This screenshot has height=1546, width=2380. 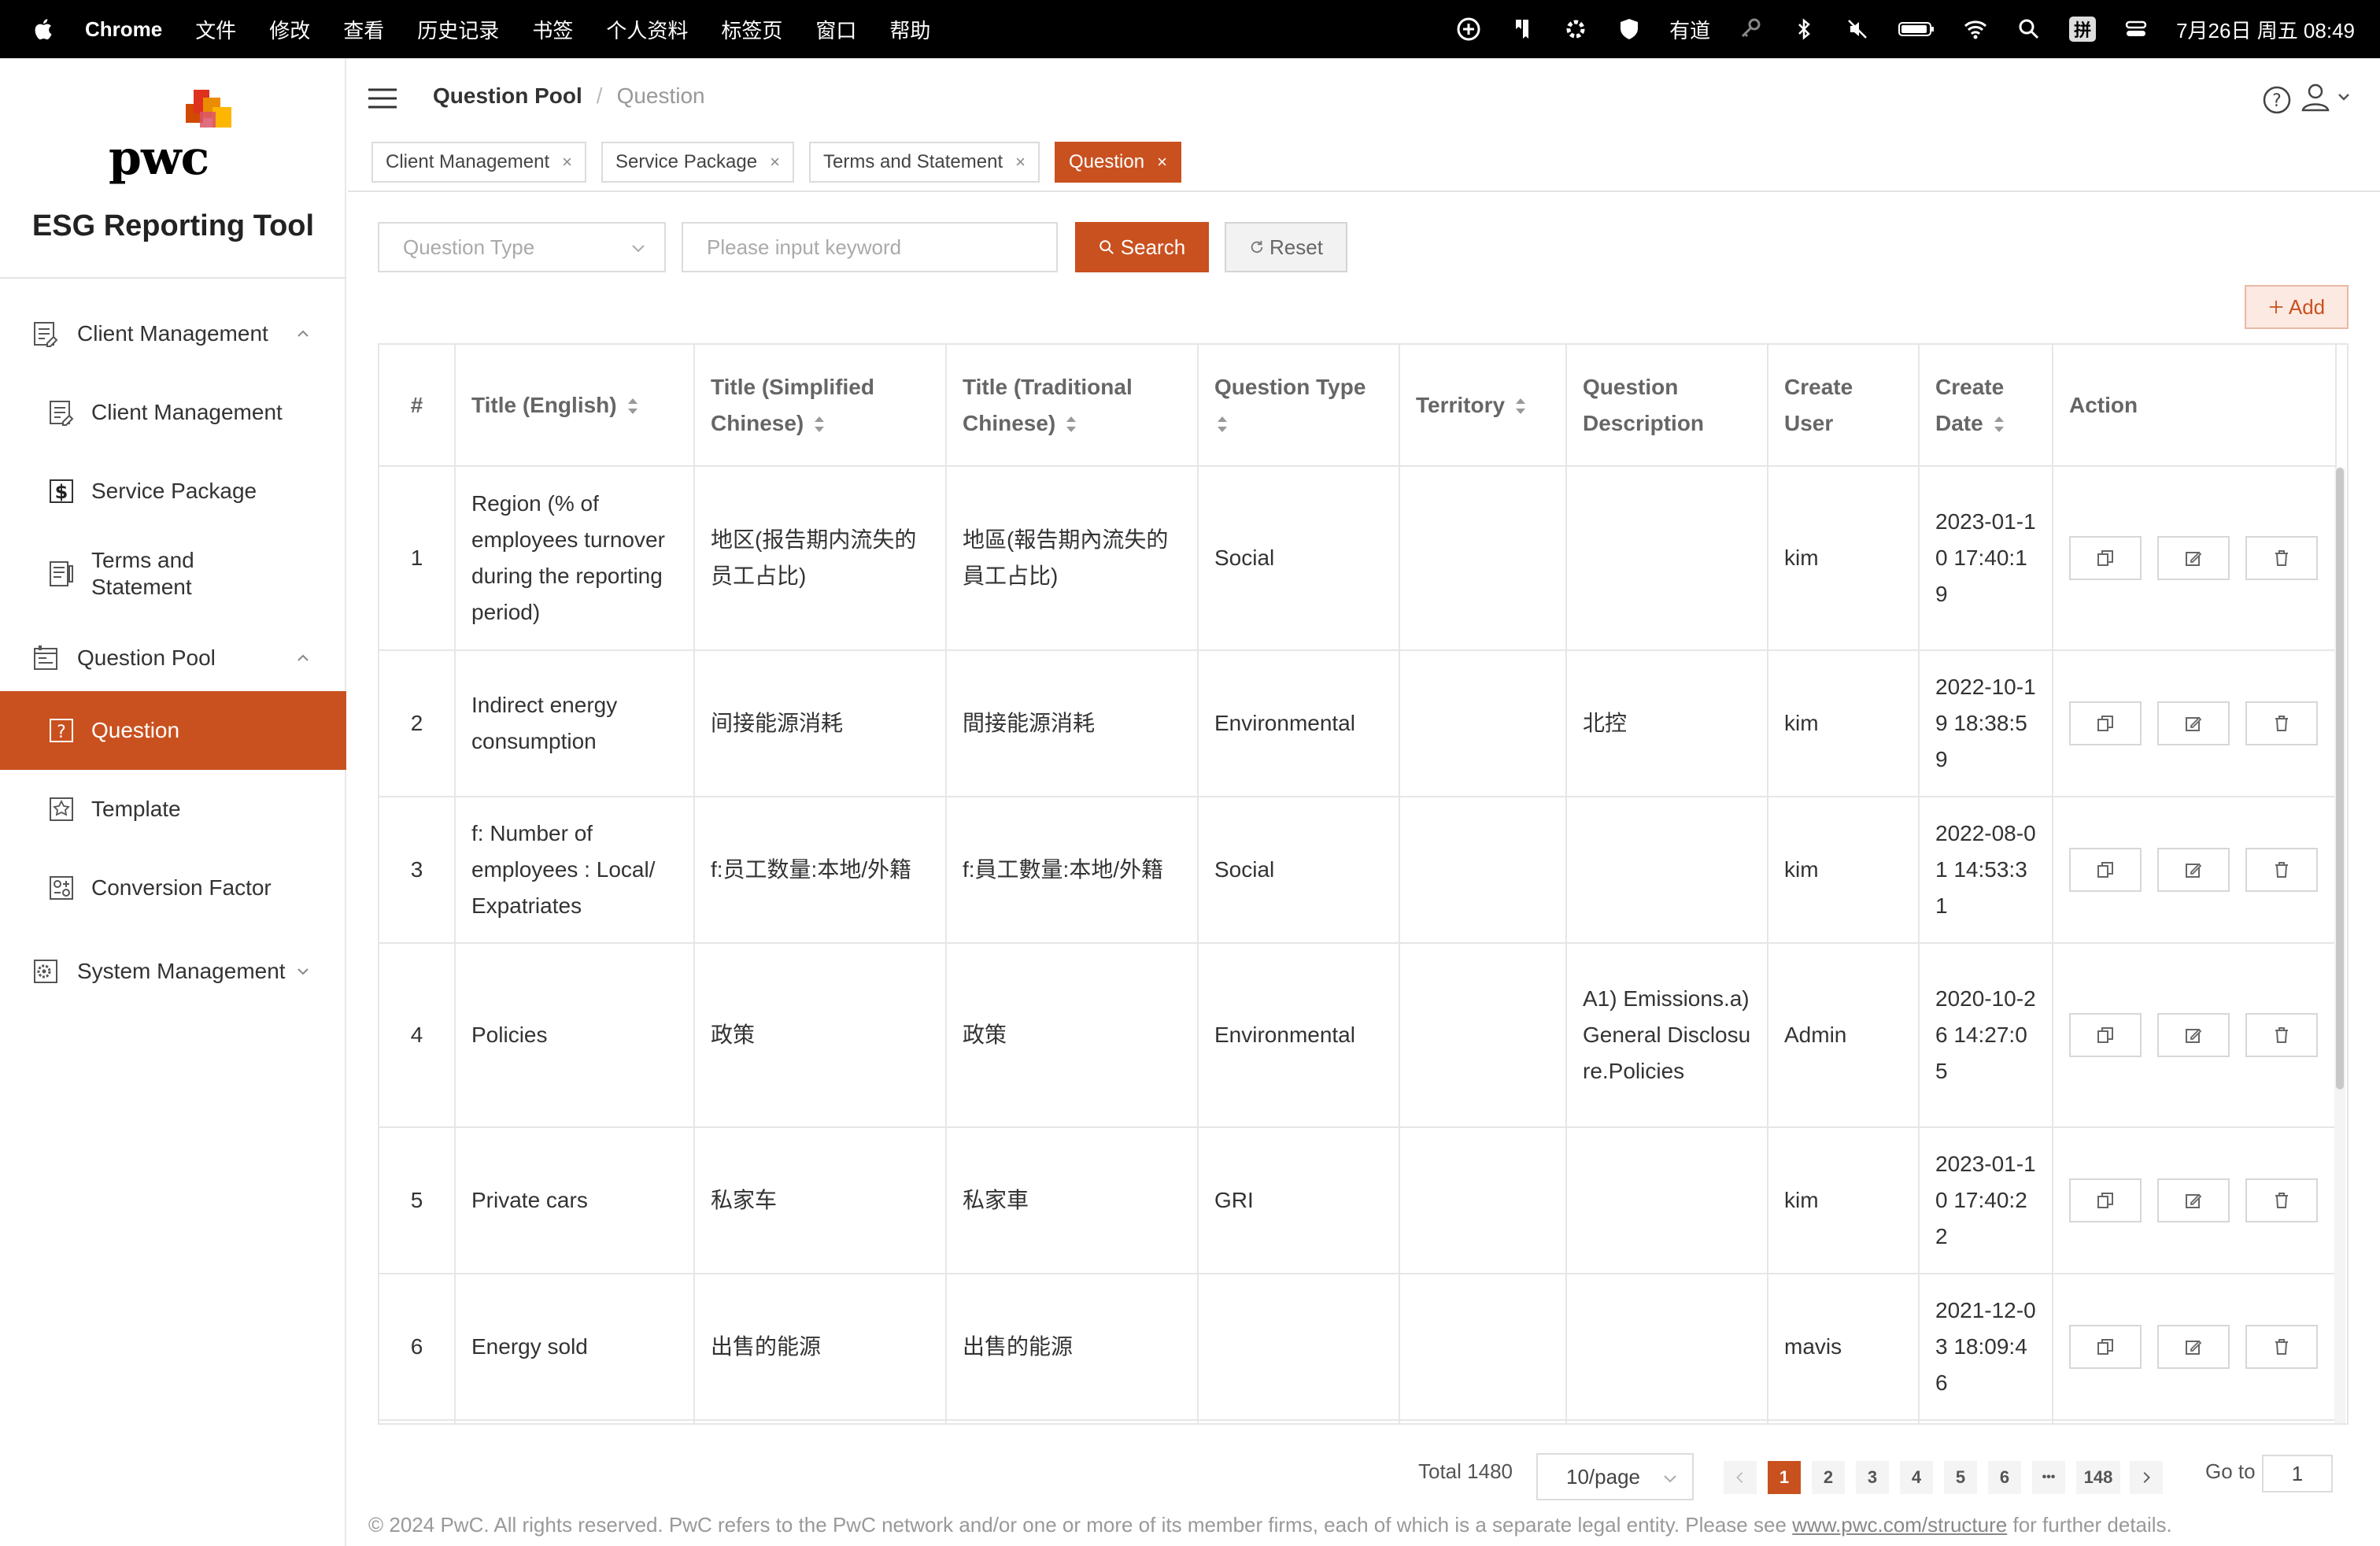 What do you see at coordinates (870, 247) in the screenshot?
I see `keyword-search-input` at bounding box center [870, 247].